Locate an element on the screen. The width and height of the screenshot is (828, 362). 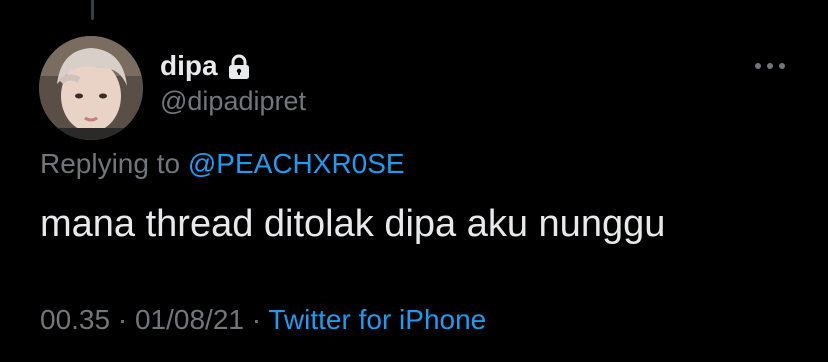
avatar is located at coordinates (91, 88).